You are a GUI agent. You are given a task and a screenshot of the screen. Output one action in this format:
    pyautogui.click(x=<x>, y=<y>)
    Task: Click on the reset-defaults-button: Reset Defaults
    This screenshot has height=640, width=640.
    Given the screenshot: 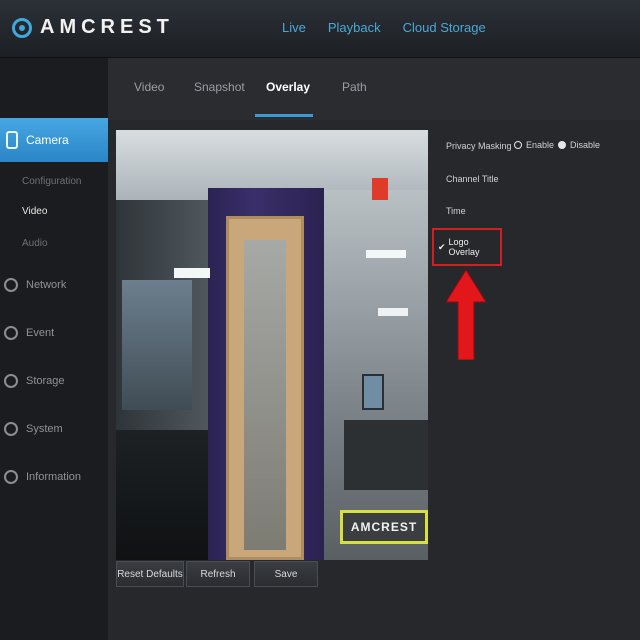 What is the action you would take?
    pyautogui.click(x=150, y=574)
    